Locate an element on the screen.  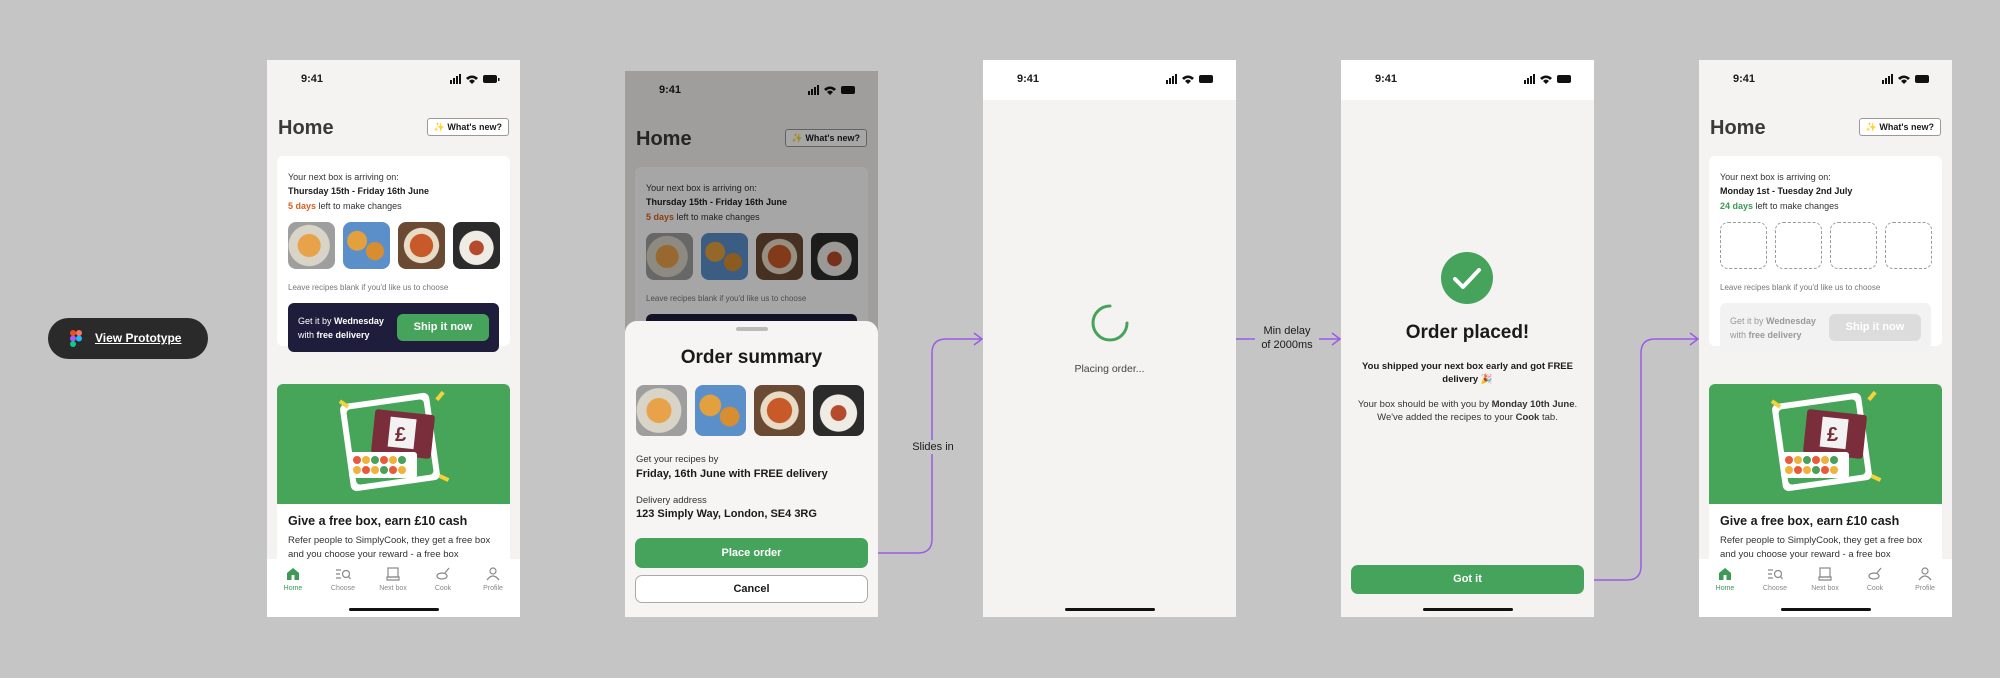
status-time: 9:41 is located at coordinates (1744, 79).